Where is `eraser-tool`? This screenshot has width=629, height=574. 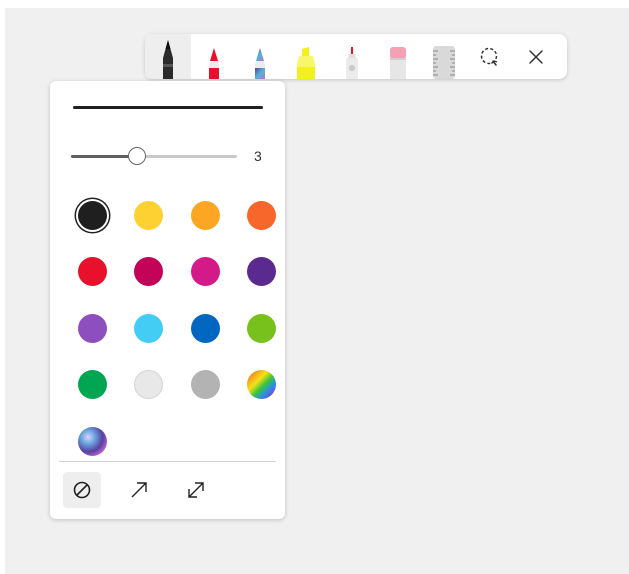
eraser-tool is located at coordinates (398, 56).